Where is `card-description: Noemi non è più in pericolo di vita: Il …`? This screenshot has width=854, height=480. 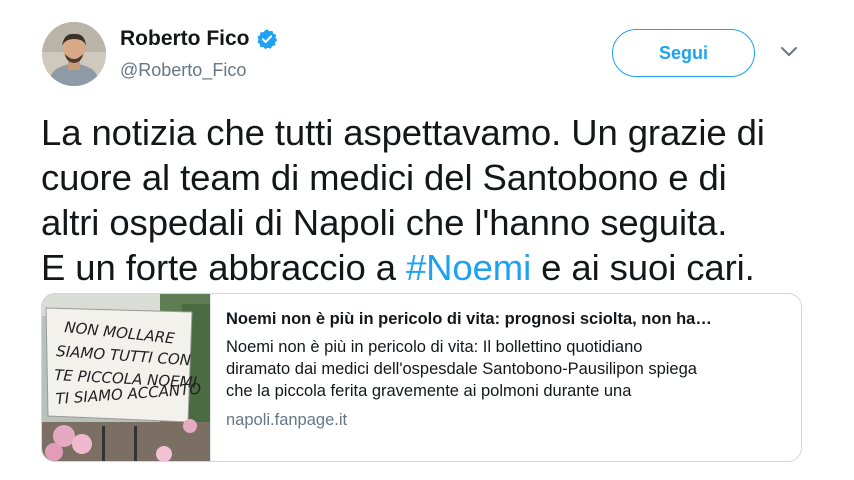
card-description: Noemi non è più in pericolo di vita: Il … is located at coordinates (513, 369).